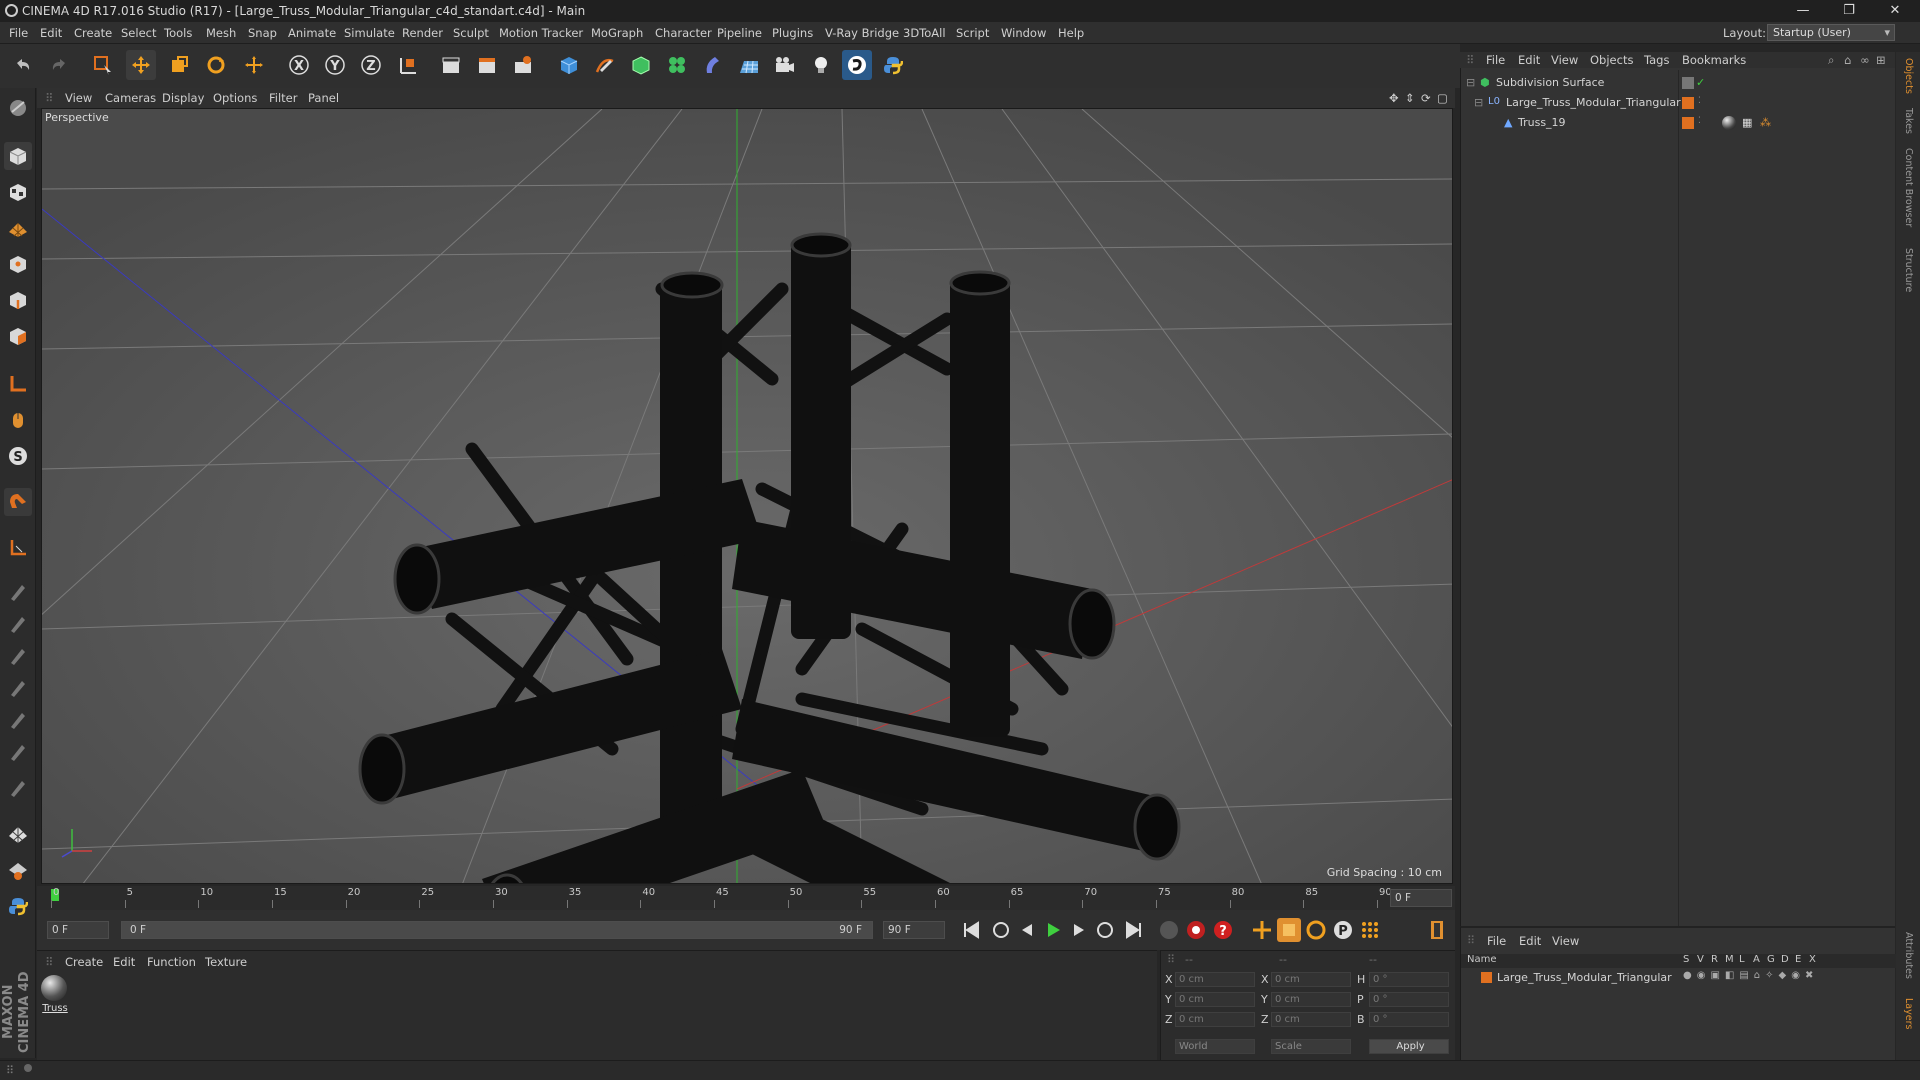  Describe the element at coordinates (335, 65) in the screenshot. I see `y-axis-lock-button: Y` at that location.